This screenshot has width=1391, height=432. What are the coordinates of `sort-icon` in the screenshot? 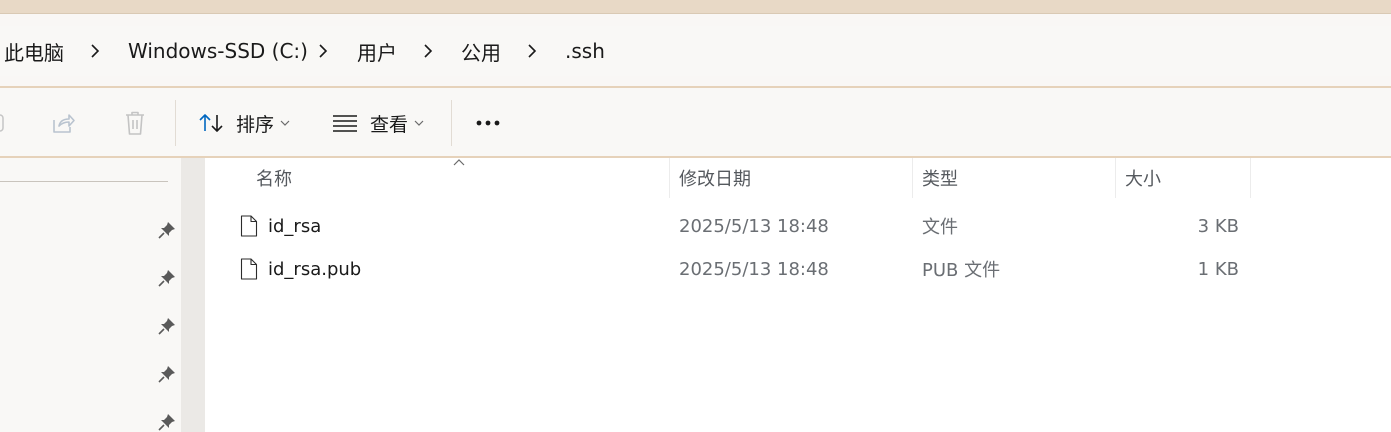 It's located at (211, 123).